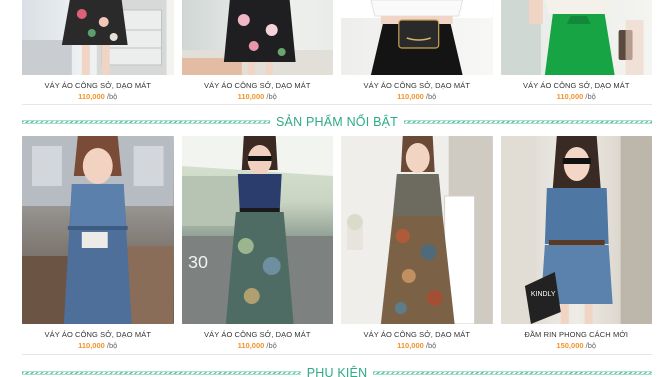 This screenshot has width=670, height=377. I want to click on svg-text: KINDLY, so click(542, 294).